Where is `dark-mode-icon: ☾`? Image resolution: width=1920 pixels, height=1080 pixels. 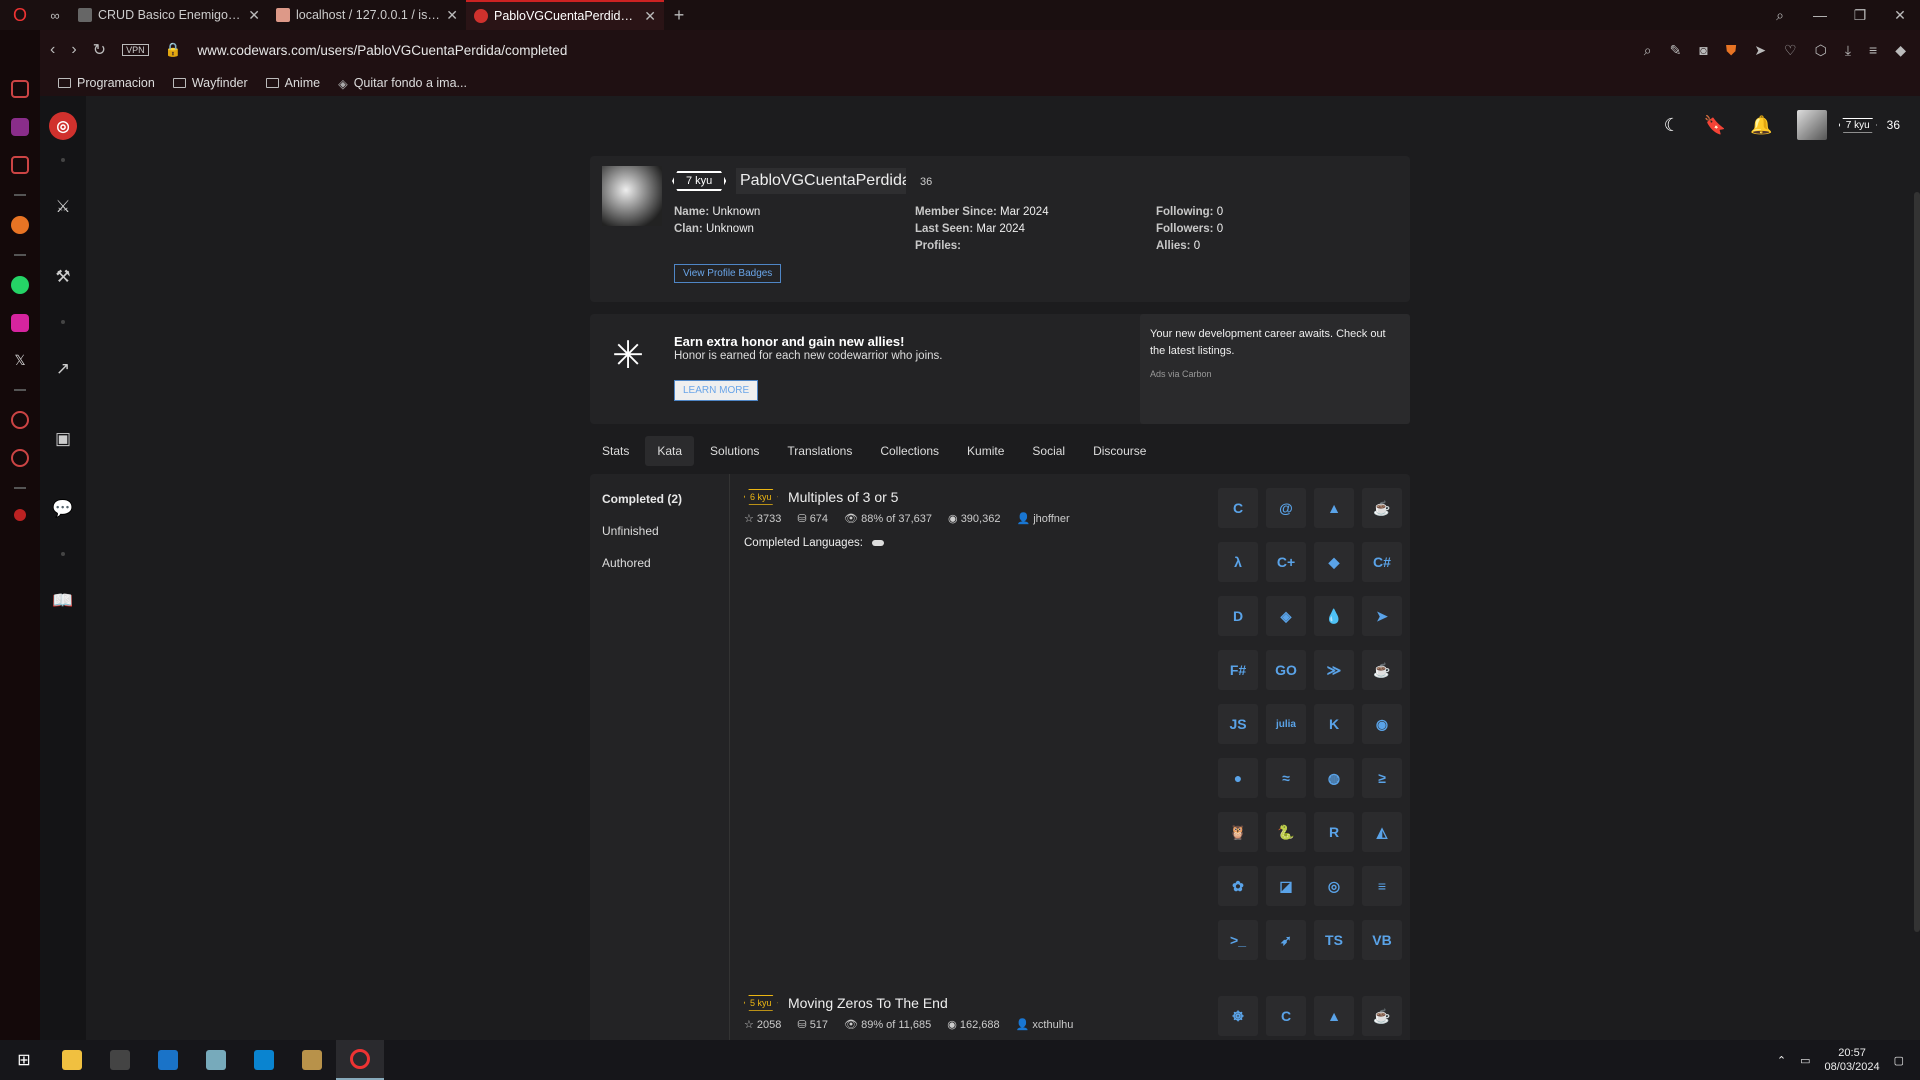
dark-mode-icon: ☾ is located at coordinates (1672, 125).